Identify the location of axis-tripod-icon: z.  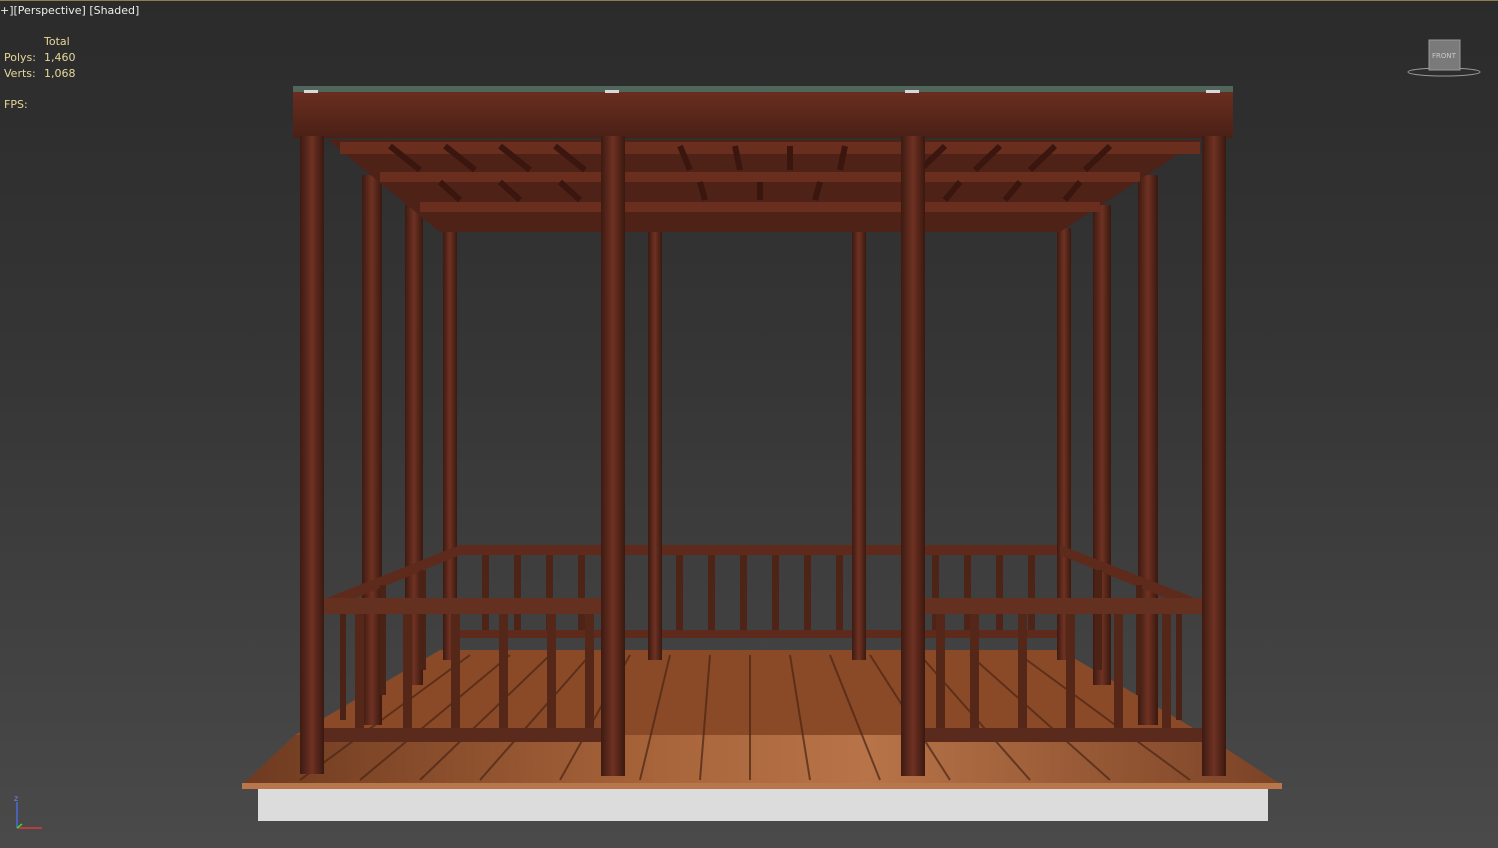
(33, 813).